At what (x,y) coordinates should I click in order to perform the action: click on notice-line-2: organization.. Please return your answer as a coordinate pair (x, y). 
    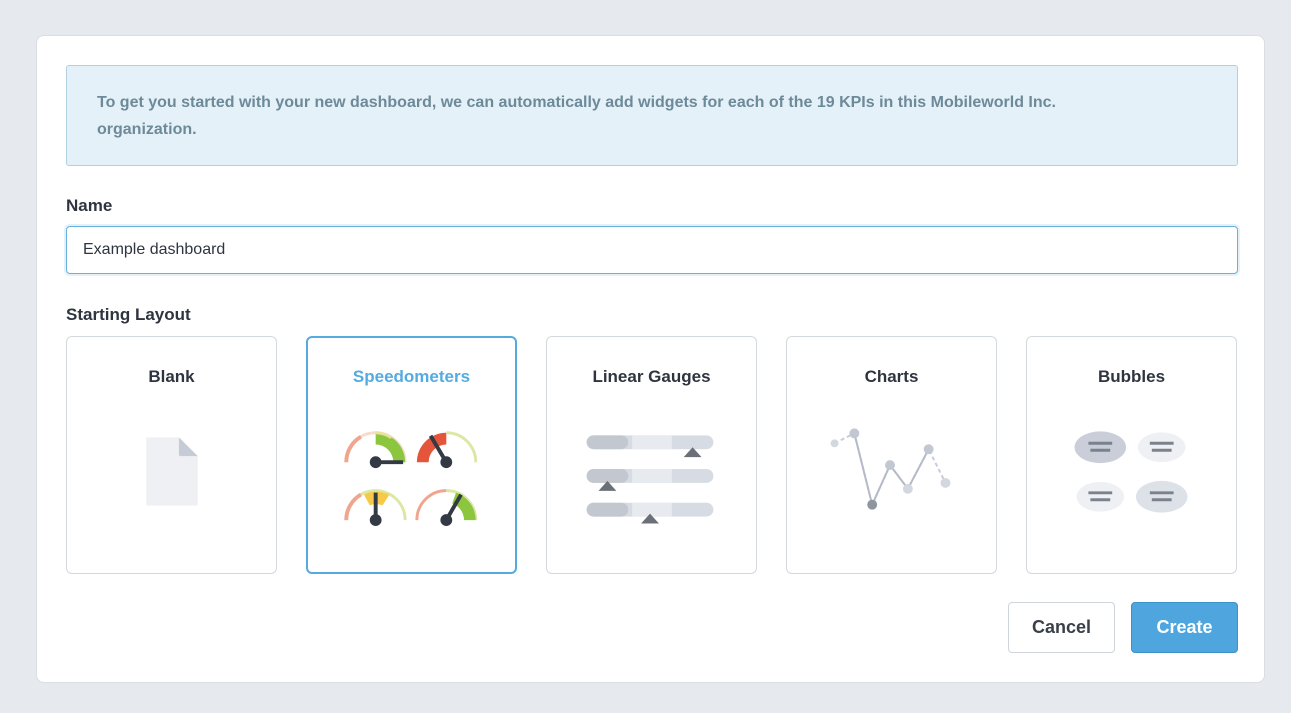
    Looking at the image, I should click on (147, 129).